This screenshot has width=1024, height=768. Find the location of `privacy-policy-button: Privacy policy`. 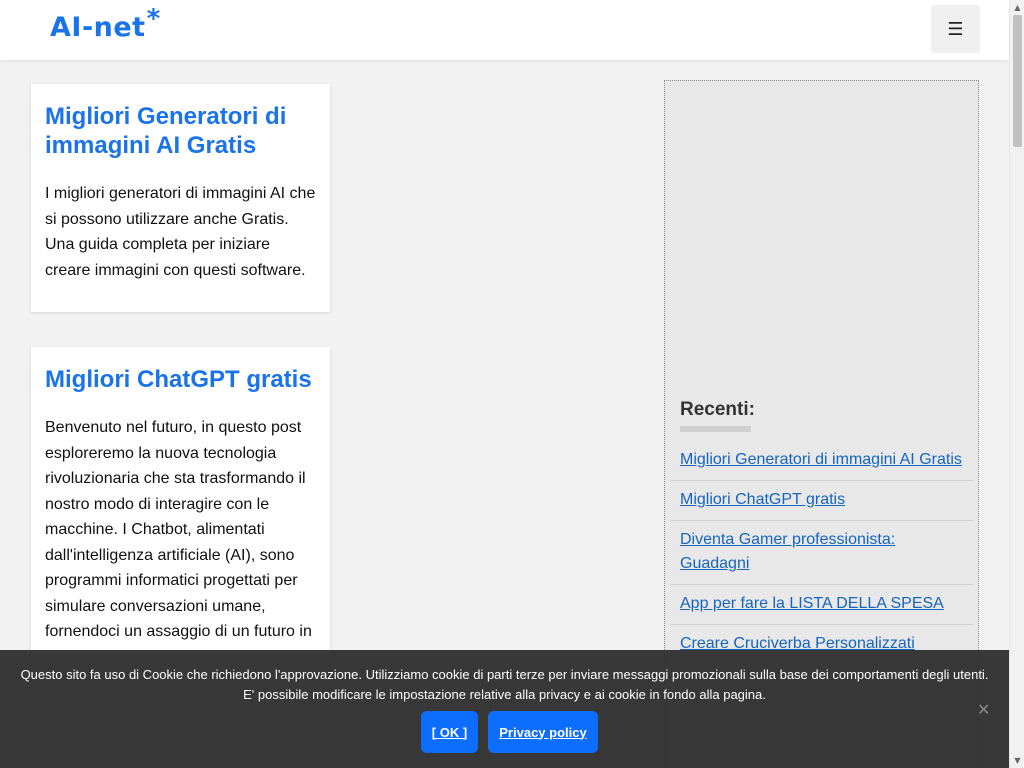

privacy-policy-button: Privacy policy is located at coordinates (543, 732).